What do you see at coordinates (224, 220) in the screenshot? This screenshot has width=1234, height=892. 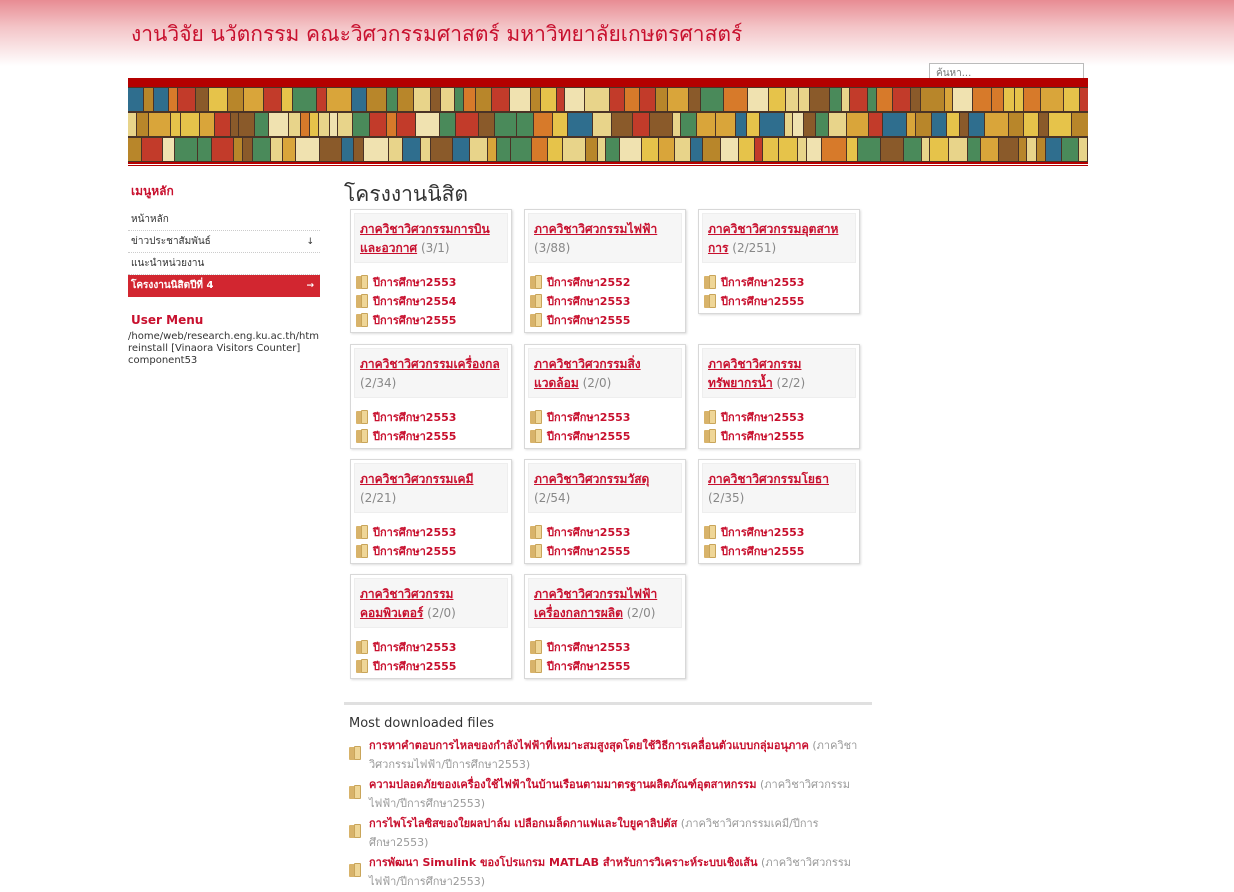 I see `sidebar-item-home: หน้าหลัก` at bounding box center [224, 220].